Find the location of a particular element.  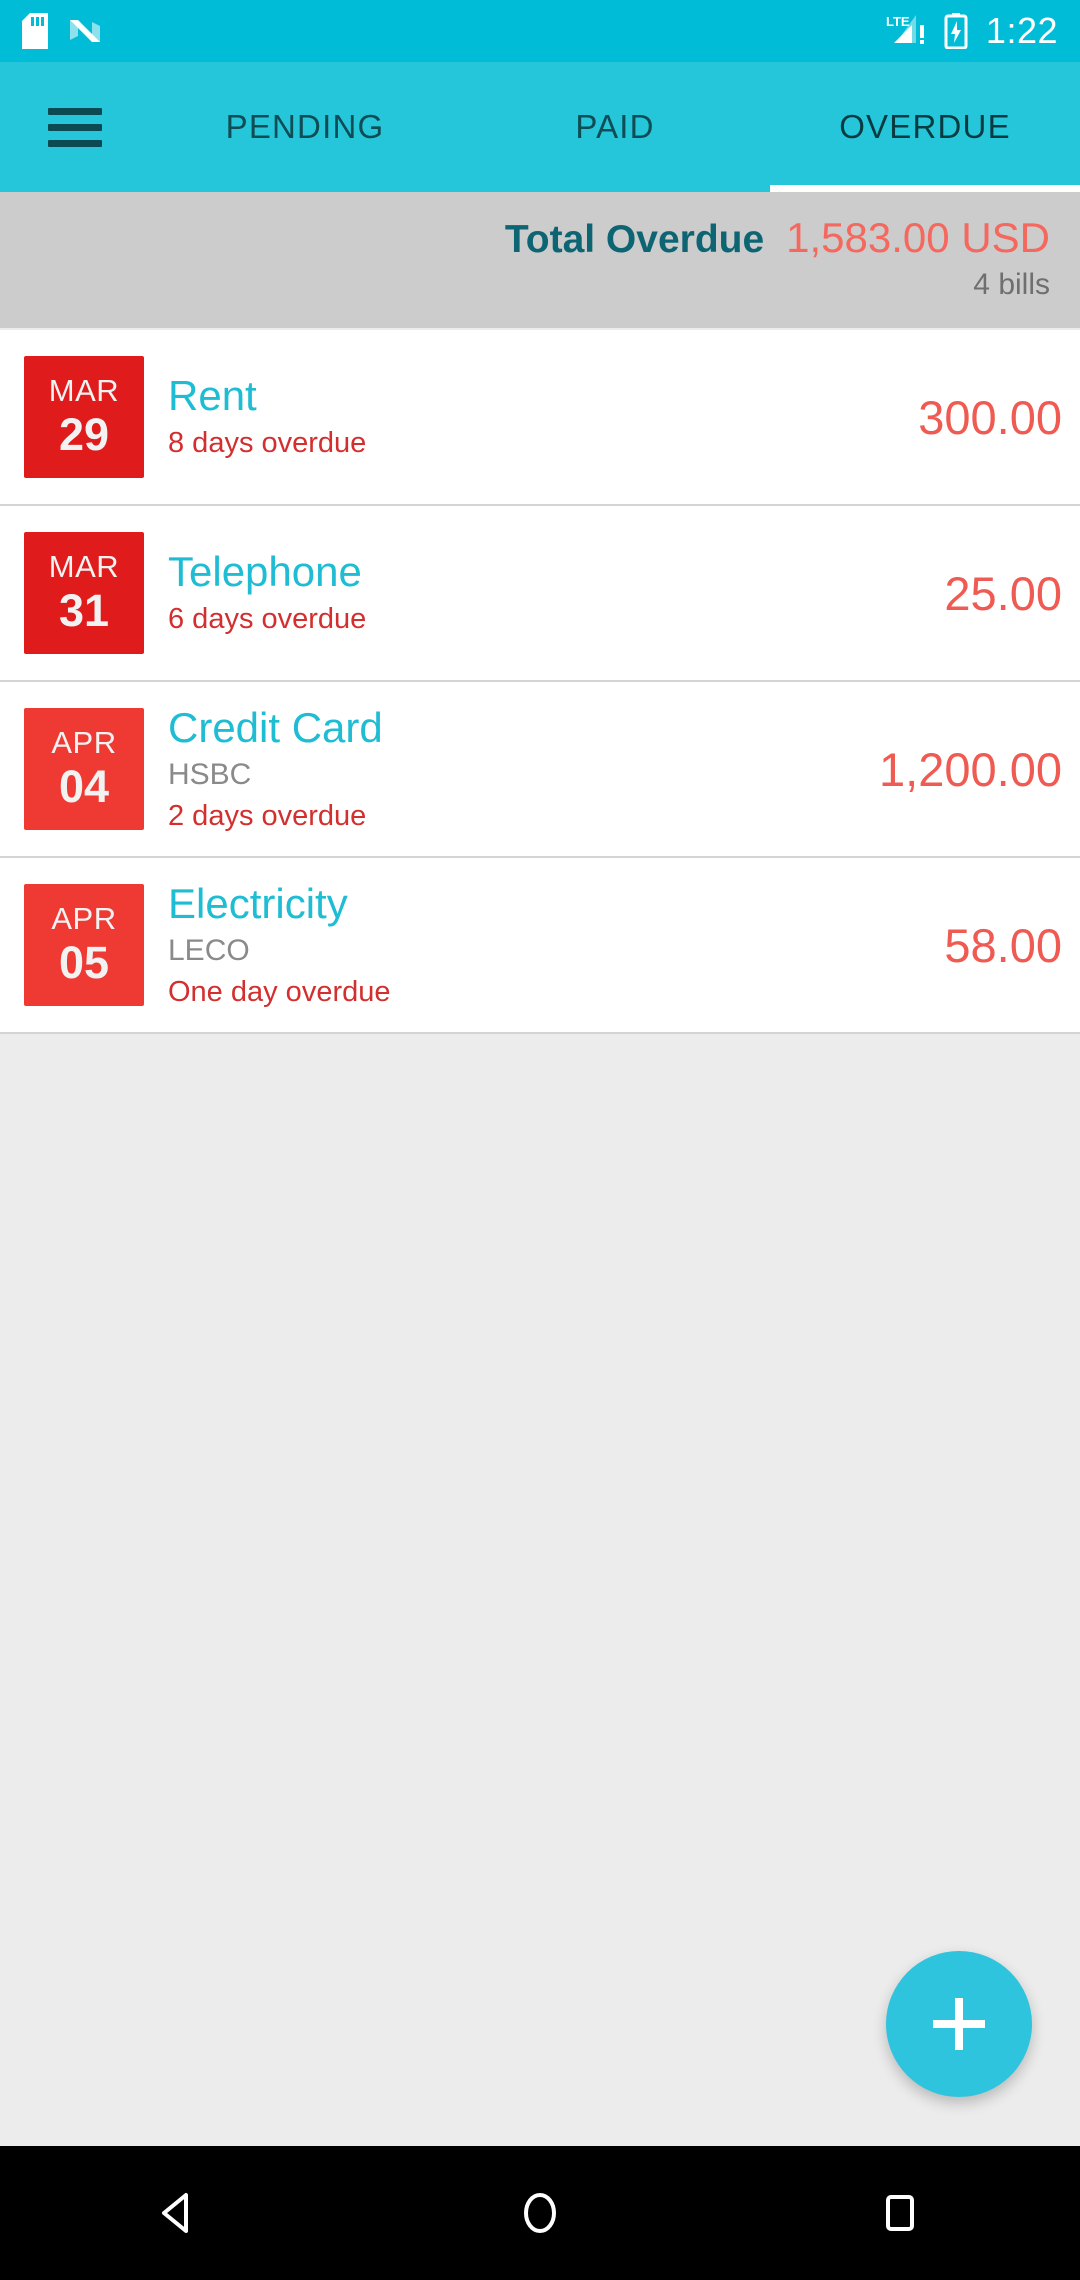

home-icon is located at coordinates (540, 2213).